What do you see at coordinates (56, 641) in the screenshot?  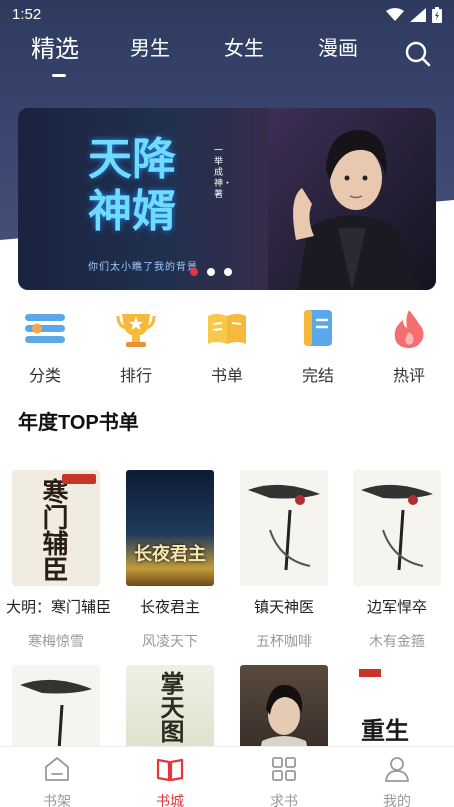 I see `book-author: 寒梅惊雪` at bounding box center [56, 641].